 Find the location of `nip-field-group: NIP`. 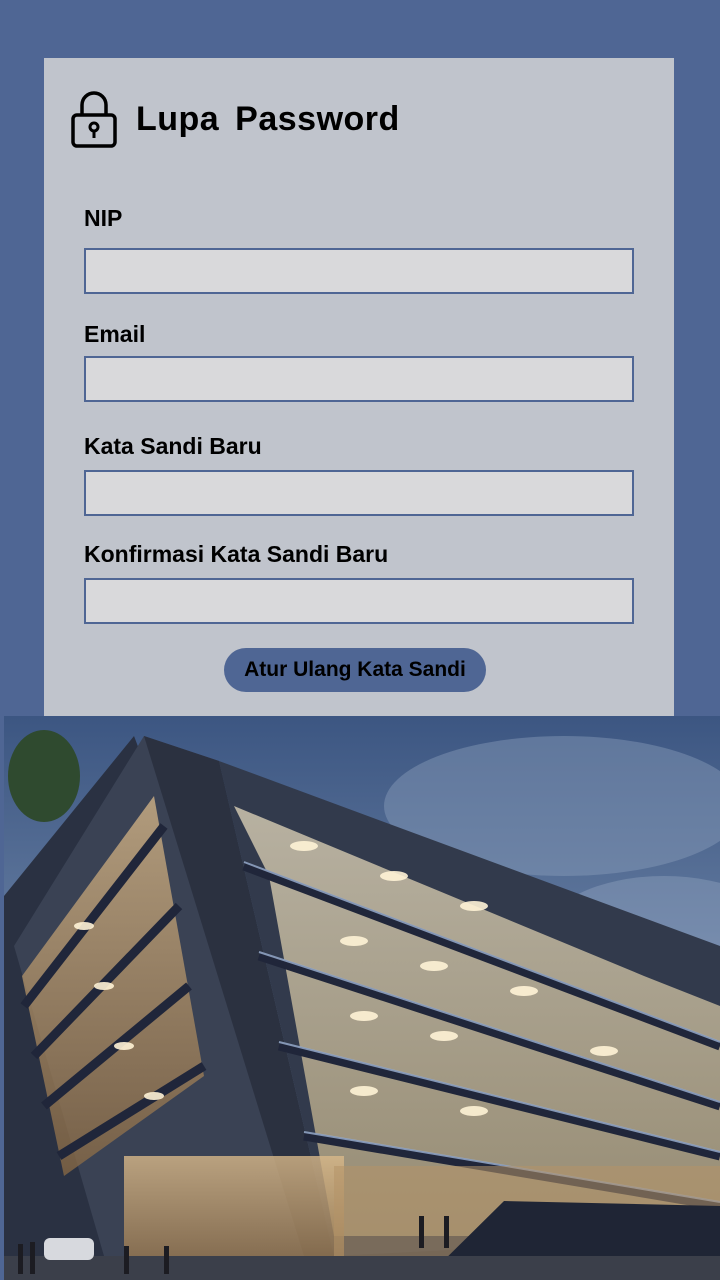

nip-field-group: NIP is located at coordinates (359, 249).